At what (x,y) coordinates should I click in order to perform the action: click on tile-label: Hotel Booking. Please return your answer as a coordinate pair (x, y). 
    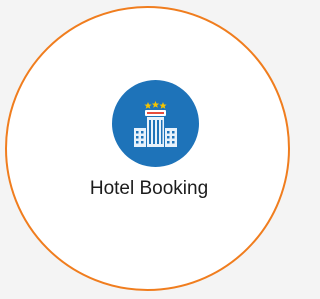
    Looking at the image, I should click on (149, 188).